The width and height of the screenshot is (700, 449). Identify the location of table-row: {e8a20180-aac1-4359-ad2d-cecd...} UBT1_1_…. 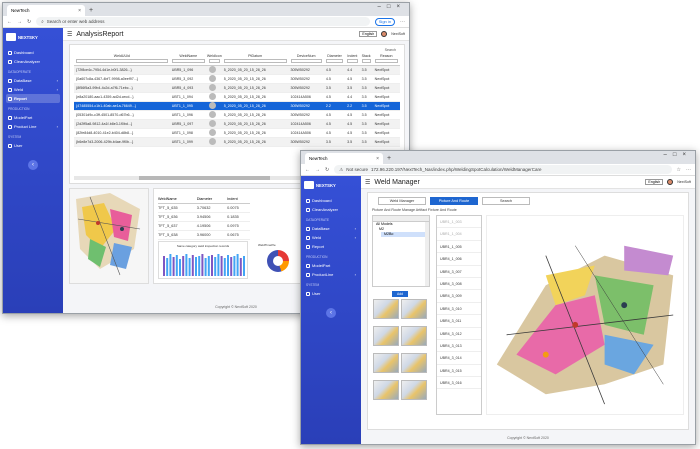
(237, 97).